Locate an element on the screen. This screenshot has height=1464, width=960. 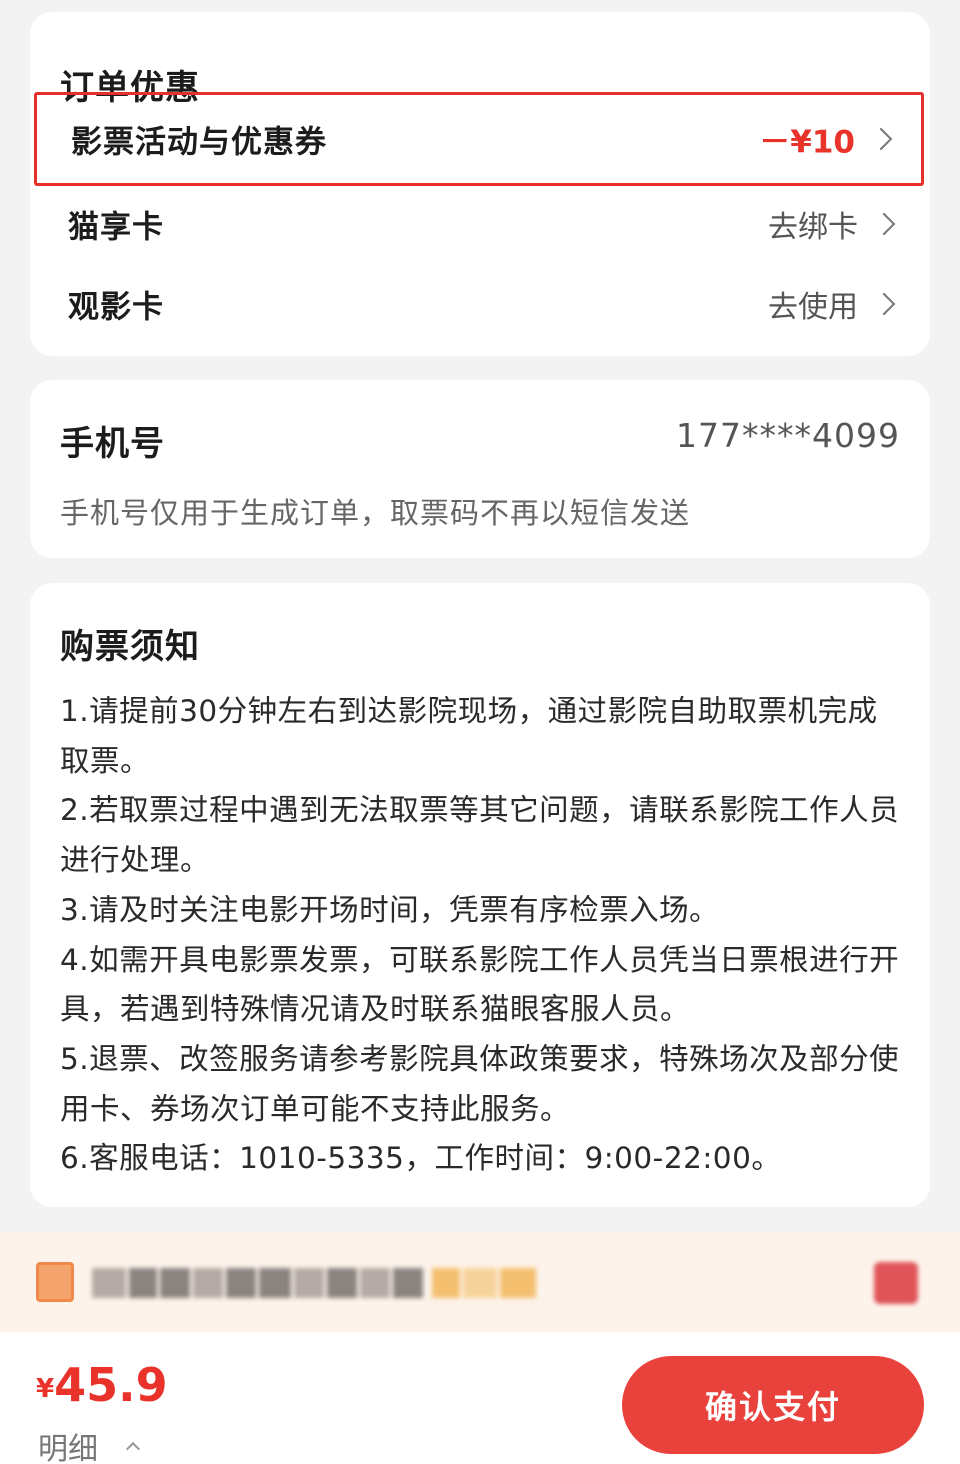
coupon-discount-value: －¥10 is located at coordinates (807, 142).